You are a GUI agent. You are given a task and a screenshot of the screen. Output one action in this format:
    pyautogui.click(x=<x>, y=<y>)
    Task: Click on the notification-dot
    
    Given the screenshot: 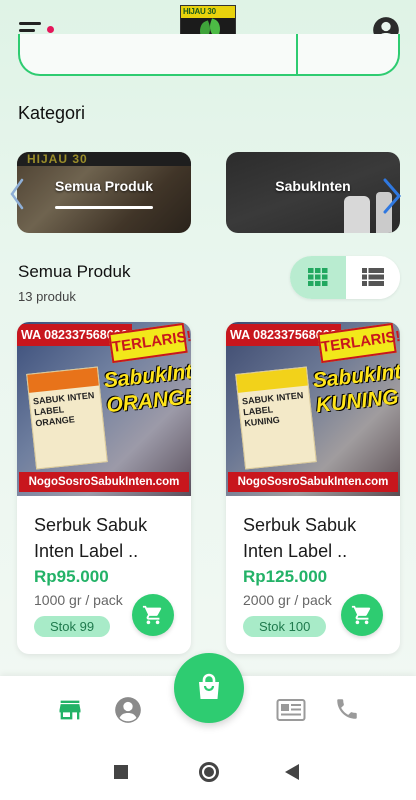 What is the action you would take?
    pyautogui.click(x=50, y=29)
    